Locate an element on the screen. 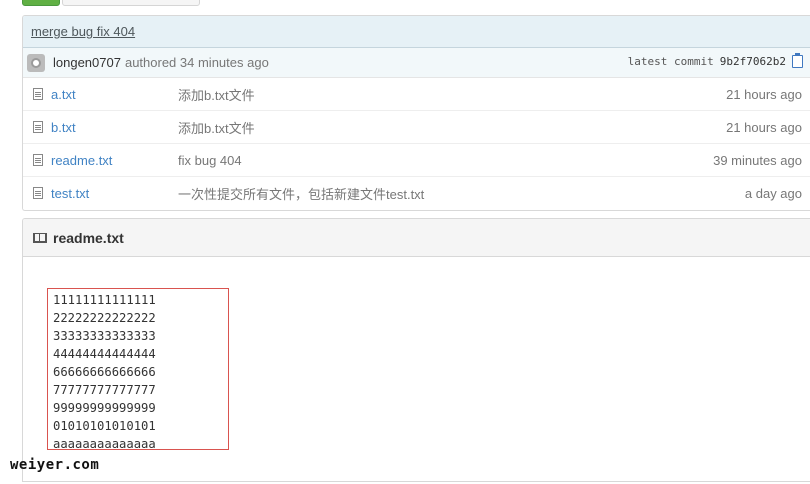  readme-line: 77777777777777 is located at coordinates (104, 390).